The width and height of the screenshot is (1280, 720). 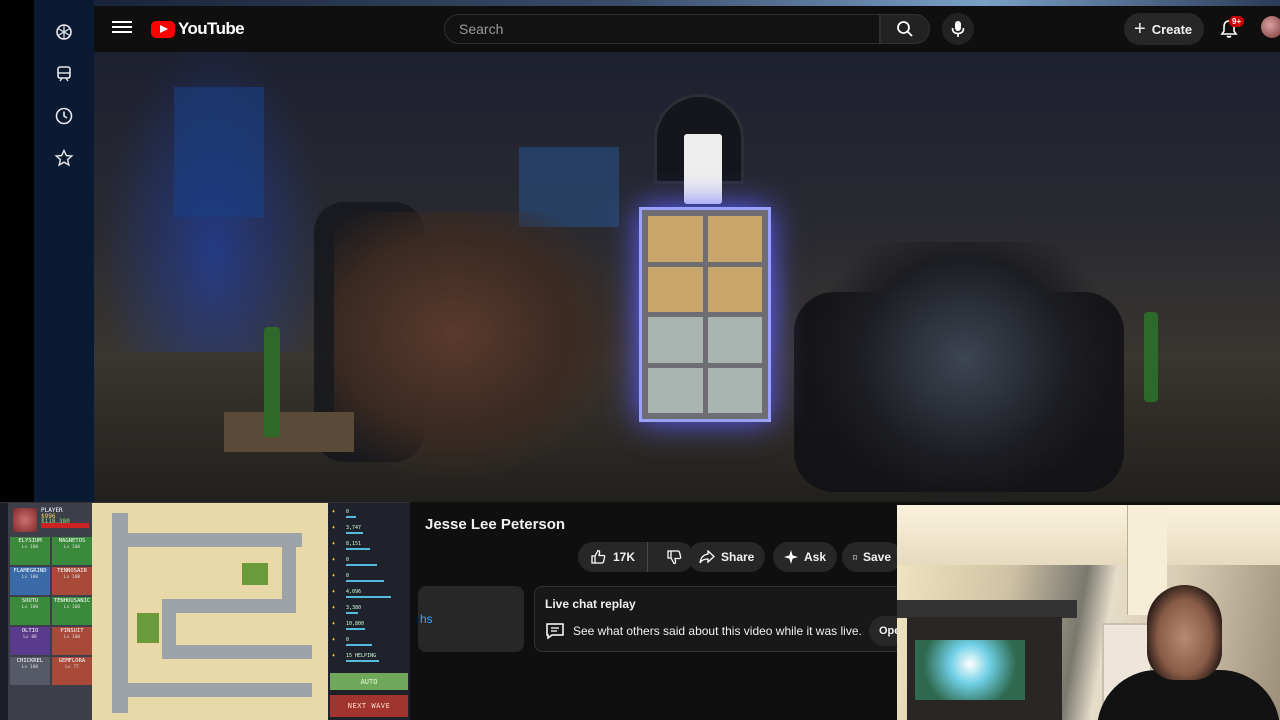 I want to click on webcam-aquarium, so click(x=970, y=670).